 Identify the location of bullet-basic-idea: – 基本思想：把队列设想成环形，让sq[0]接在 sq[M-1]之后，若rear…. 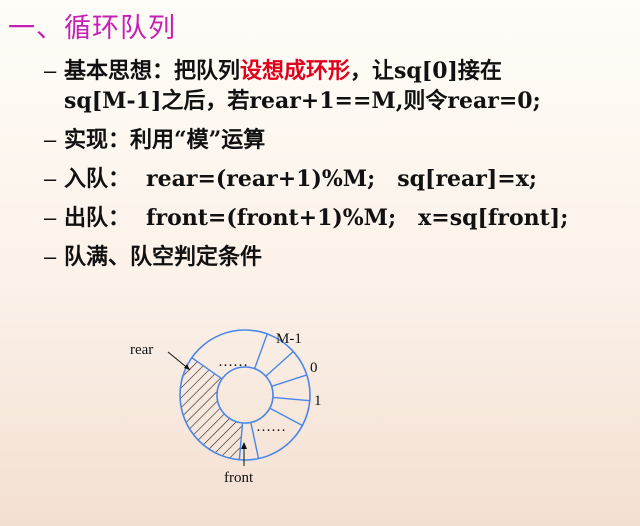
(339, 86).